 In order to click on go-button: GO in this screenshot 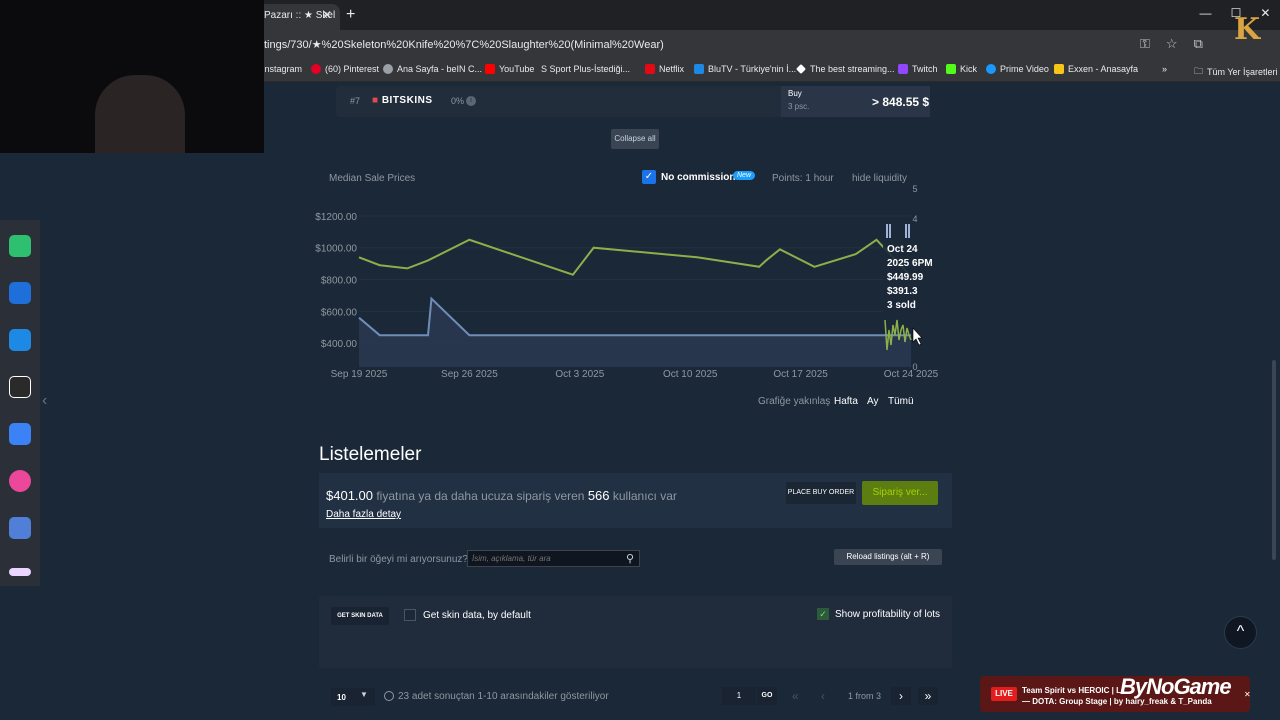, I will do `click(767, 696)`.